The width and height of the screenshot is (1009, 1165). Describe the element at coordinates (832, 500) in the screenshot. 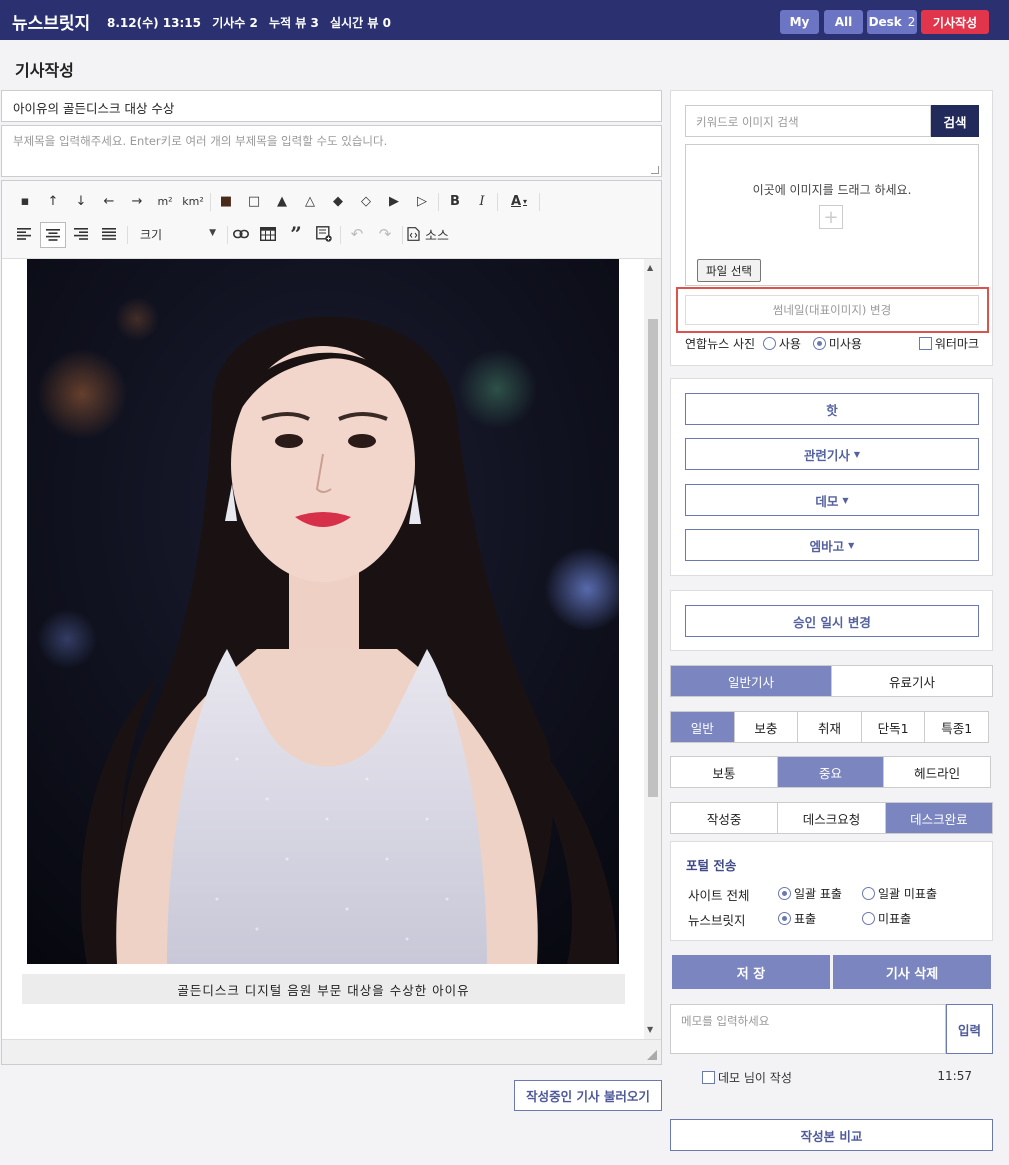

I see `demo-button: 데모 ▼` at that location.